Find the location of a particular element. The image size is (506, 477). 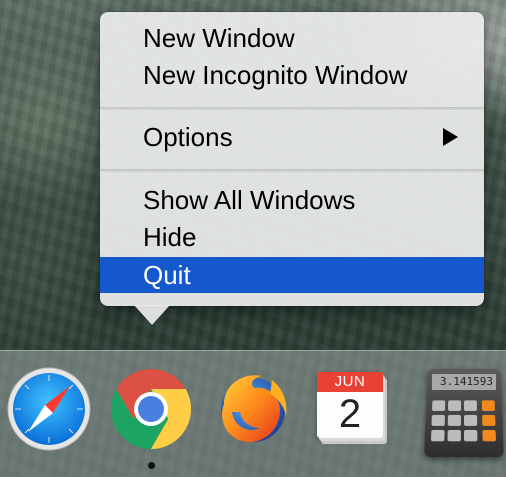

menu-item-new-incognito-window: New Incognito Window is located at coordinates (292, 75).